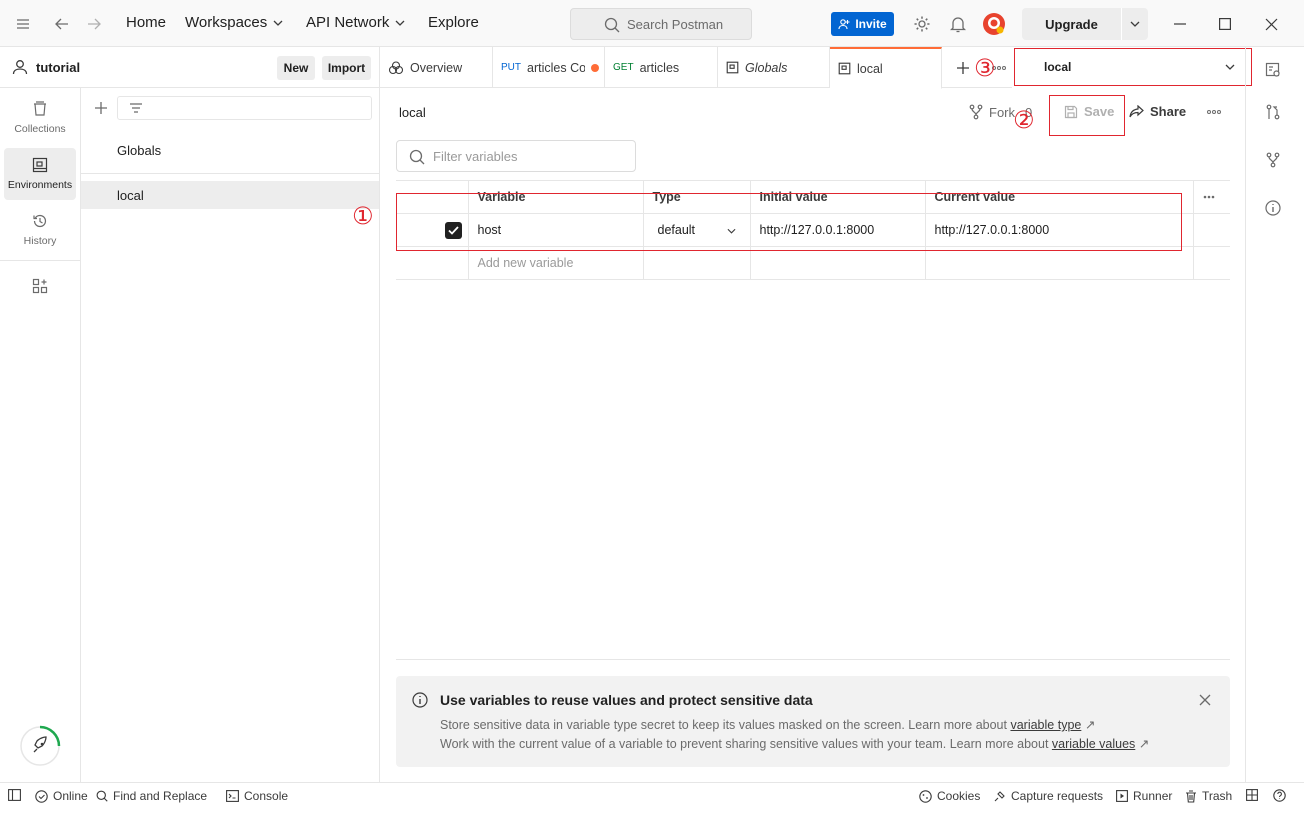 The height and width of the screenshot is (826, 1304). What do you see at coordinates (257, 796) in the screenshot?
I see `console-button: Console` at bounding box center [257, 796].